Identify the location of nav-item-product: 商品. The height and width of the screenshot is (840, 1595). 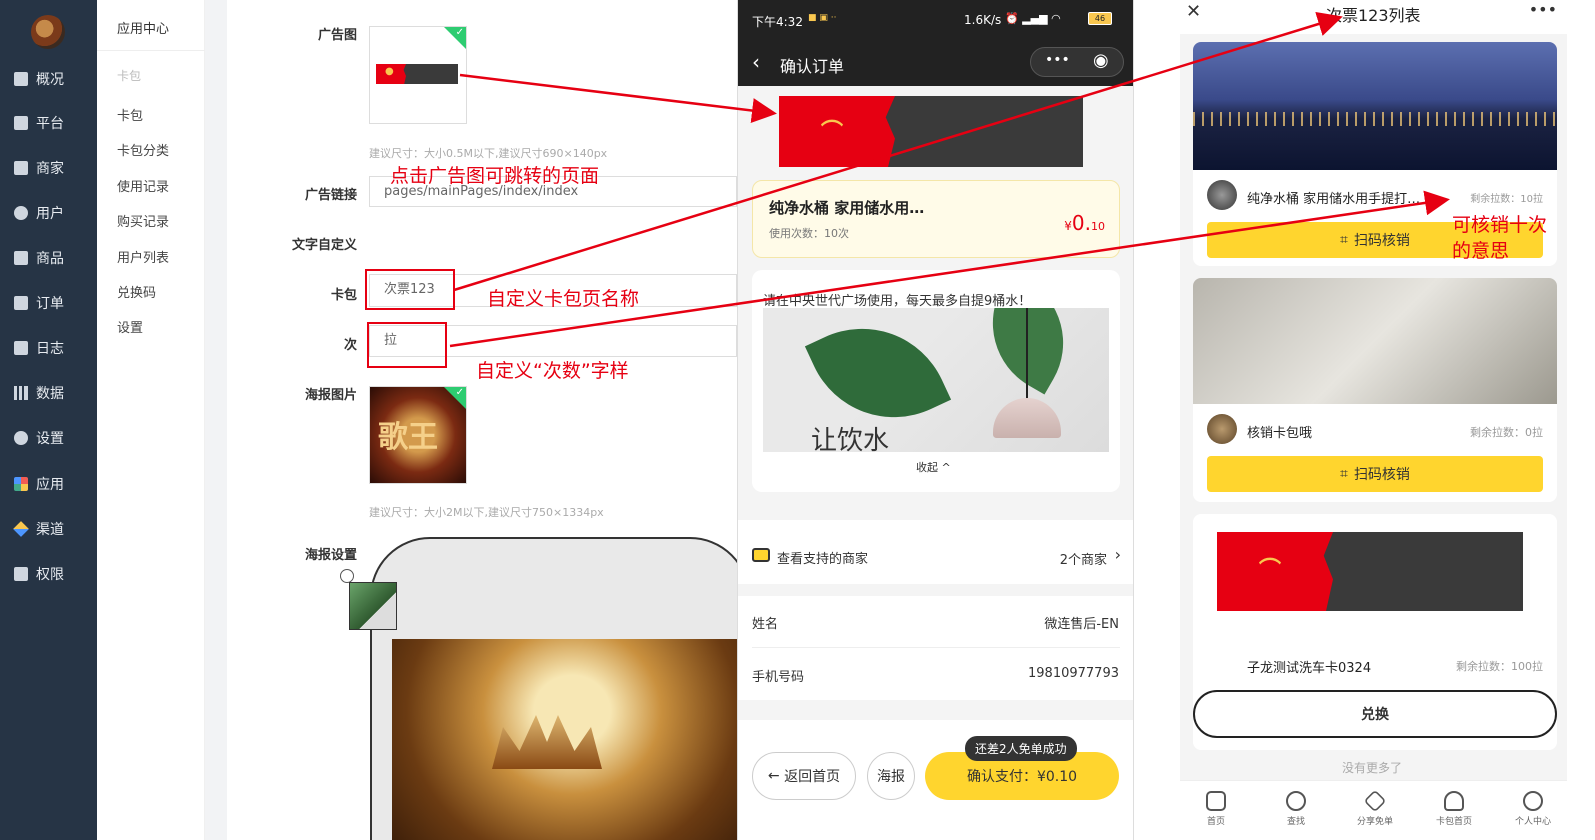
(48, 258).